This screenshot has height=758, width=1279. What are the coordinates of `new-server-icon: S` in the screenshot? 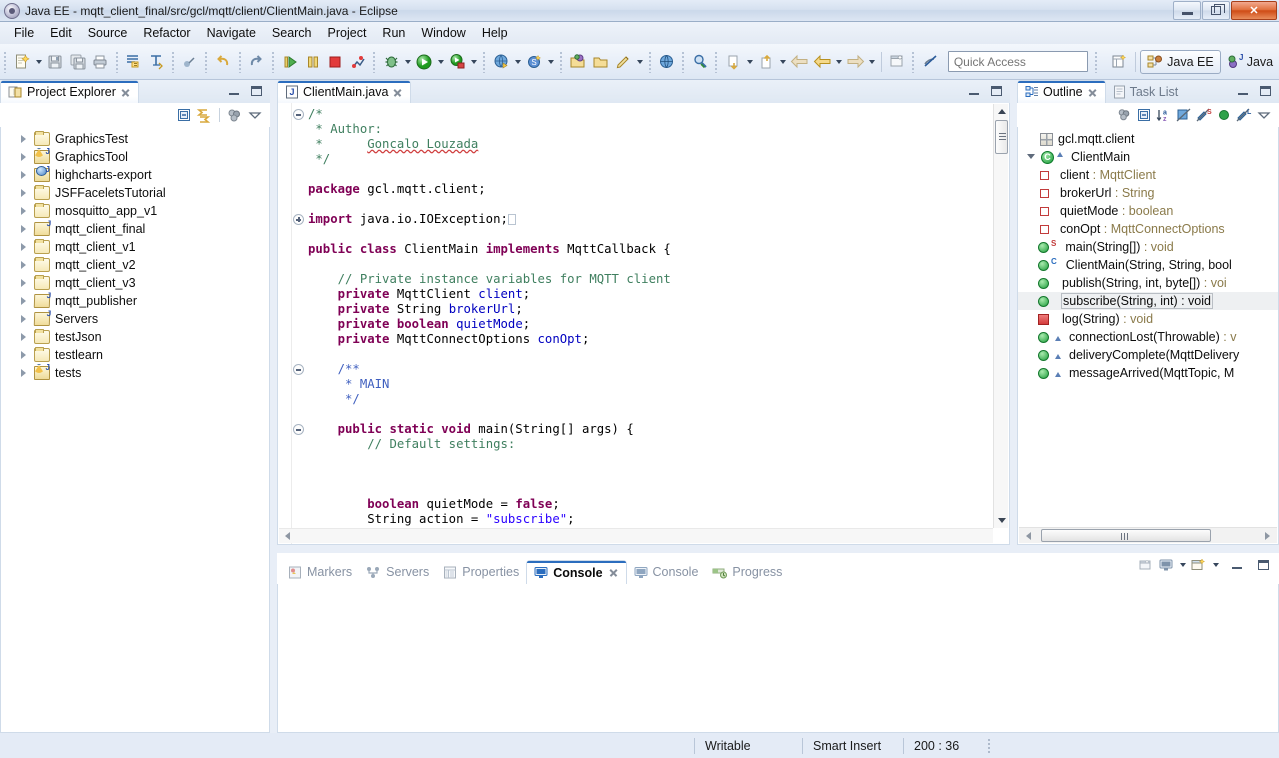 It's located at (534, 62).